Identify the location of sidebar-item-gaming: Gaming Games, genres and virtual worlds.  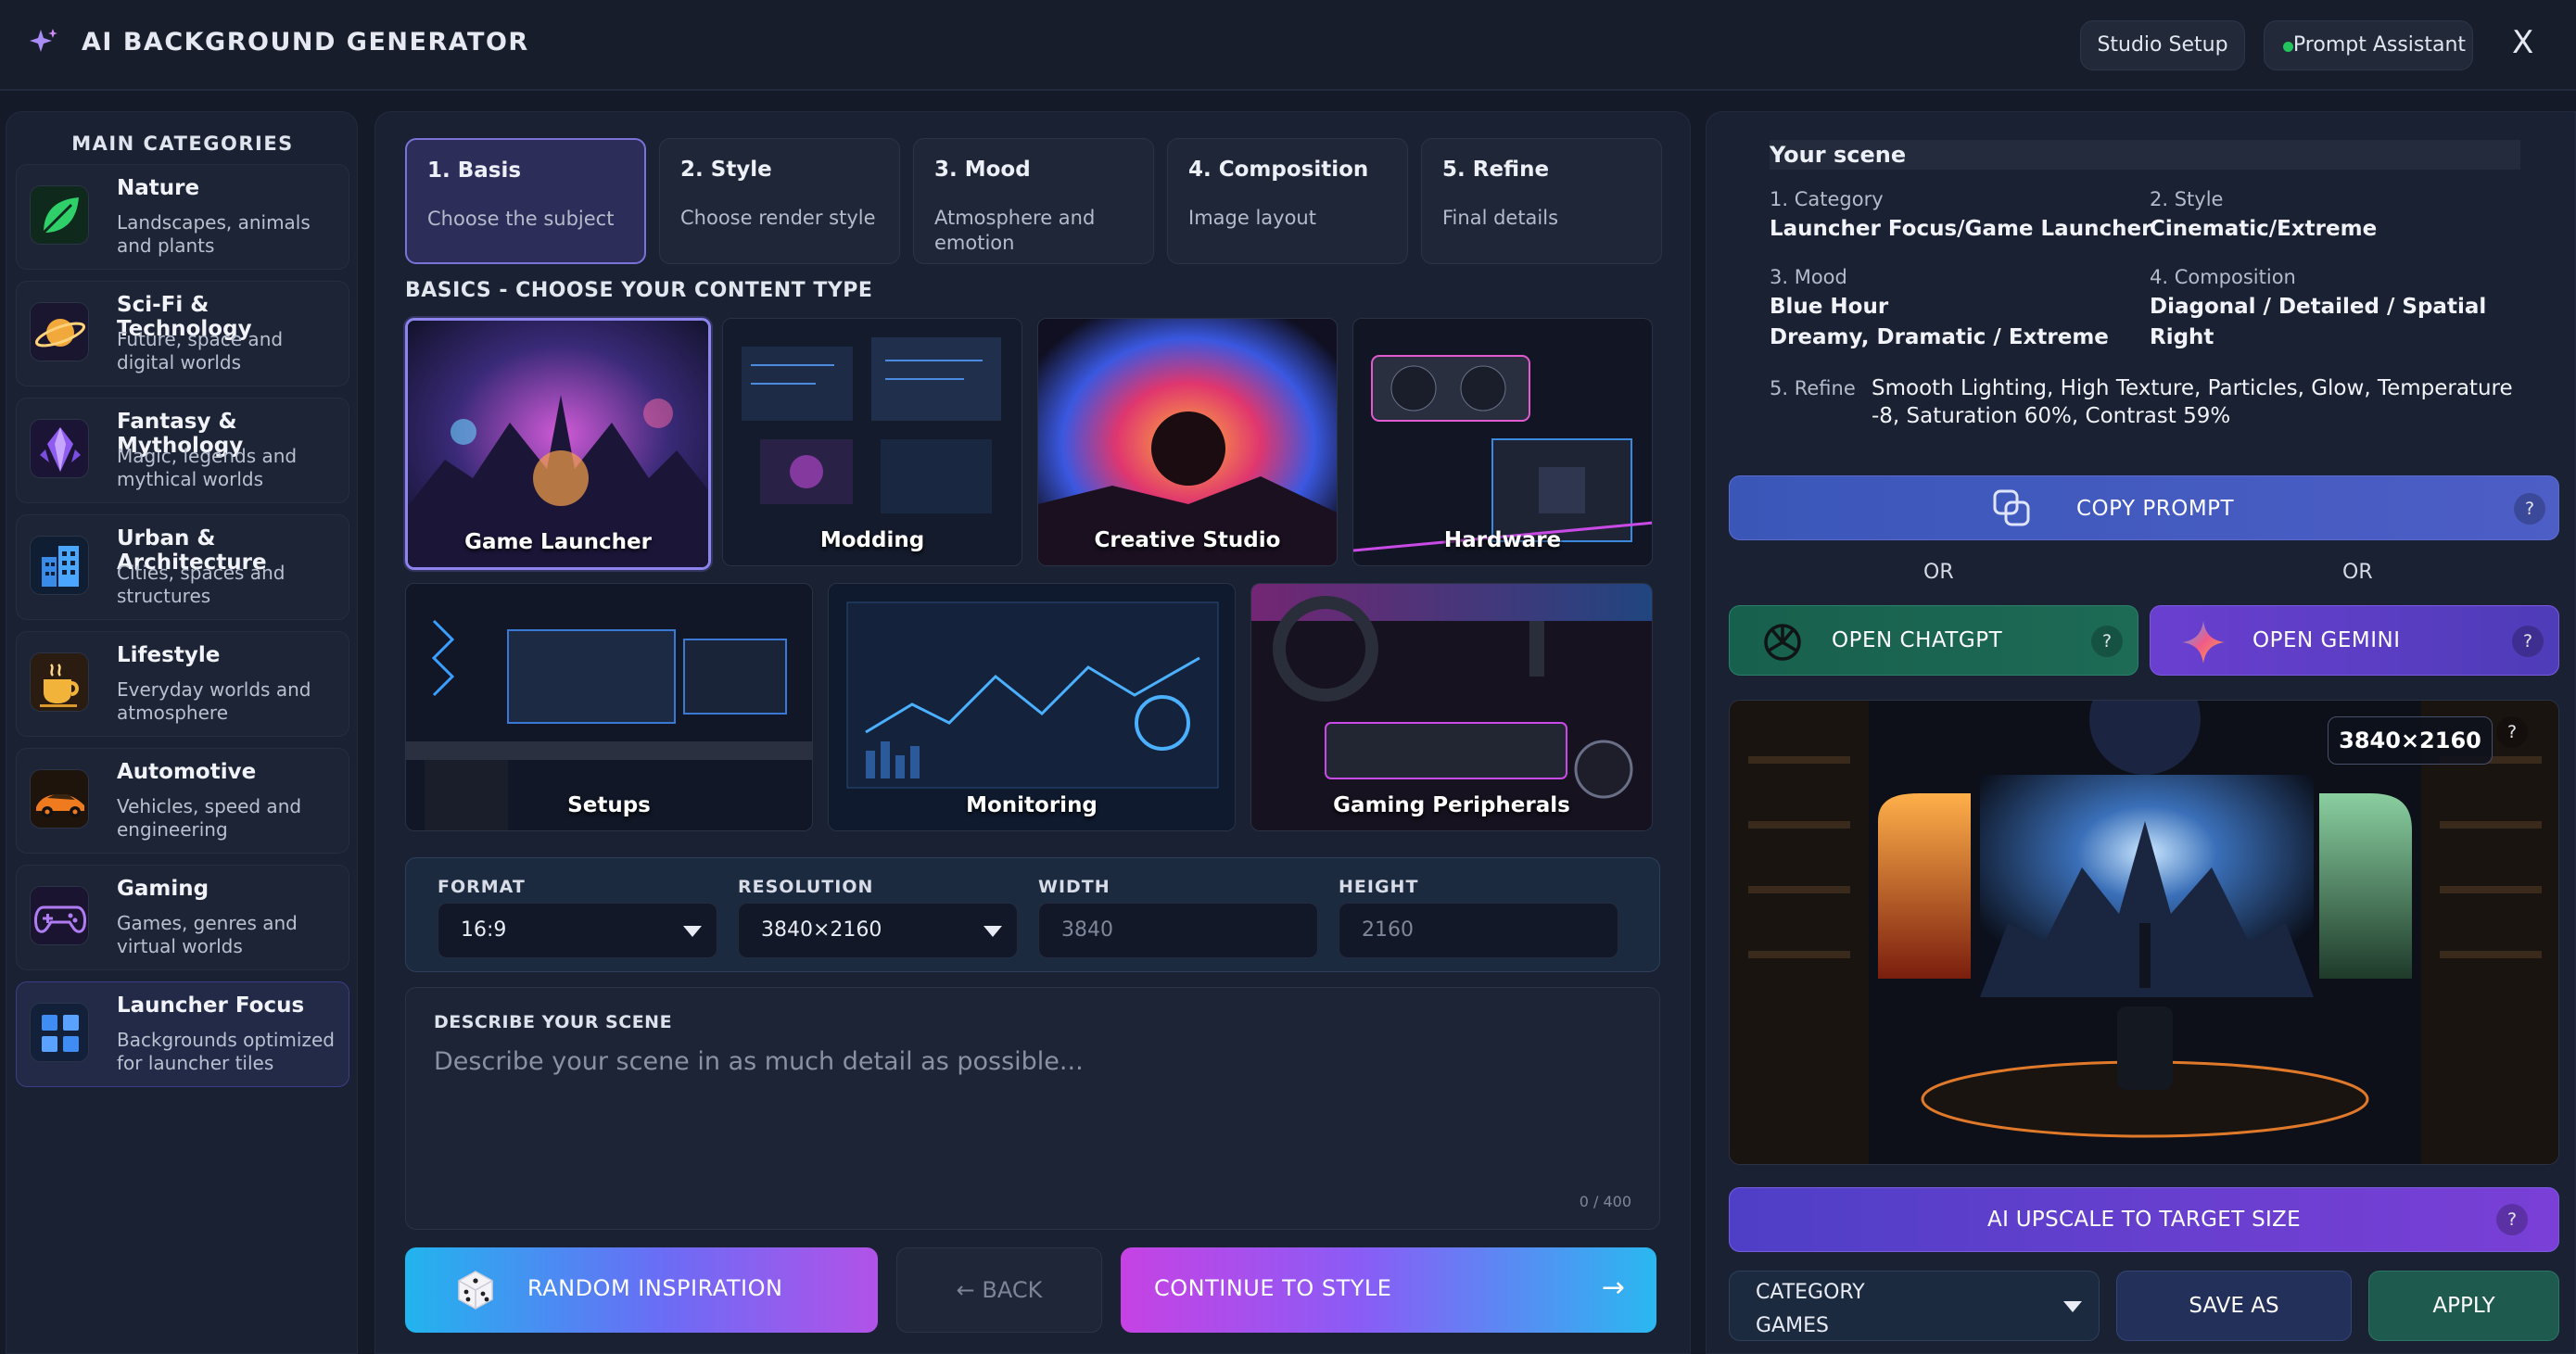
(182, 918).